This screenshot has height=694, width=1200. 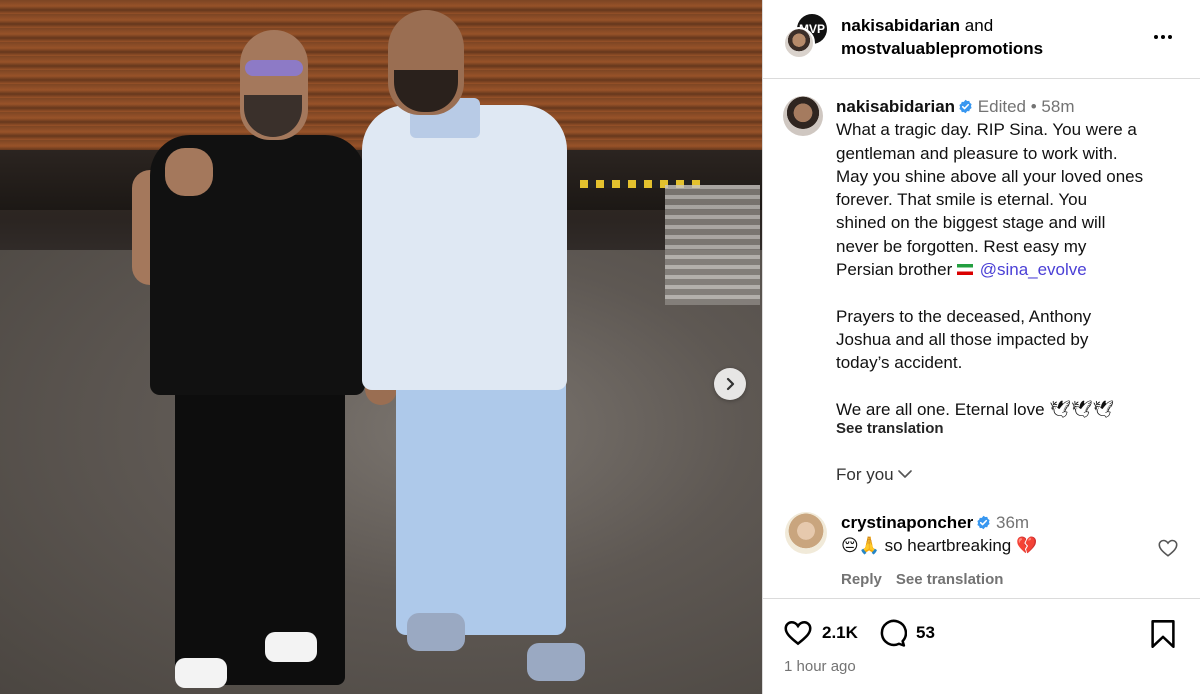 What do you see at coordinates (942, 48) in the screenshot?
I see `header-username-2: mostvaluablepromotions` at bounding box center [942, 48].